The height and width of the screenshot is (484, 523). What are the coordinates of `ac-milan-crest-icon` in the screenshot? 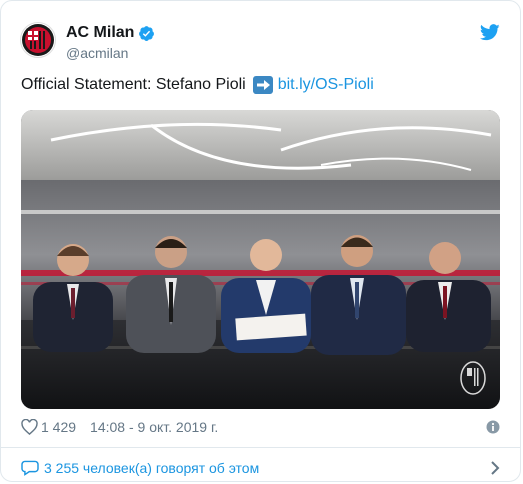 It's located at (38, 40).